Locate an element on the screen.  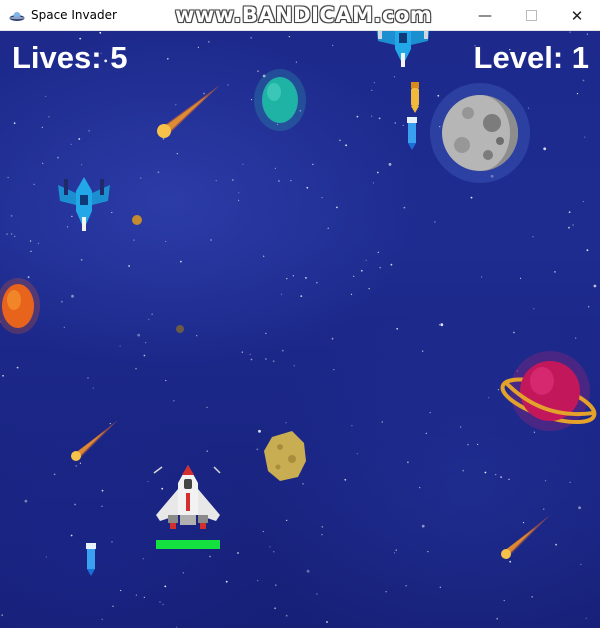
minimize-button: — is located at coordinates (485, 15).